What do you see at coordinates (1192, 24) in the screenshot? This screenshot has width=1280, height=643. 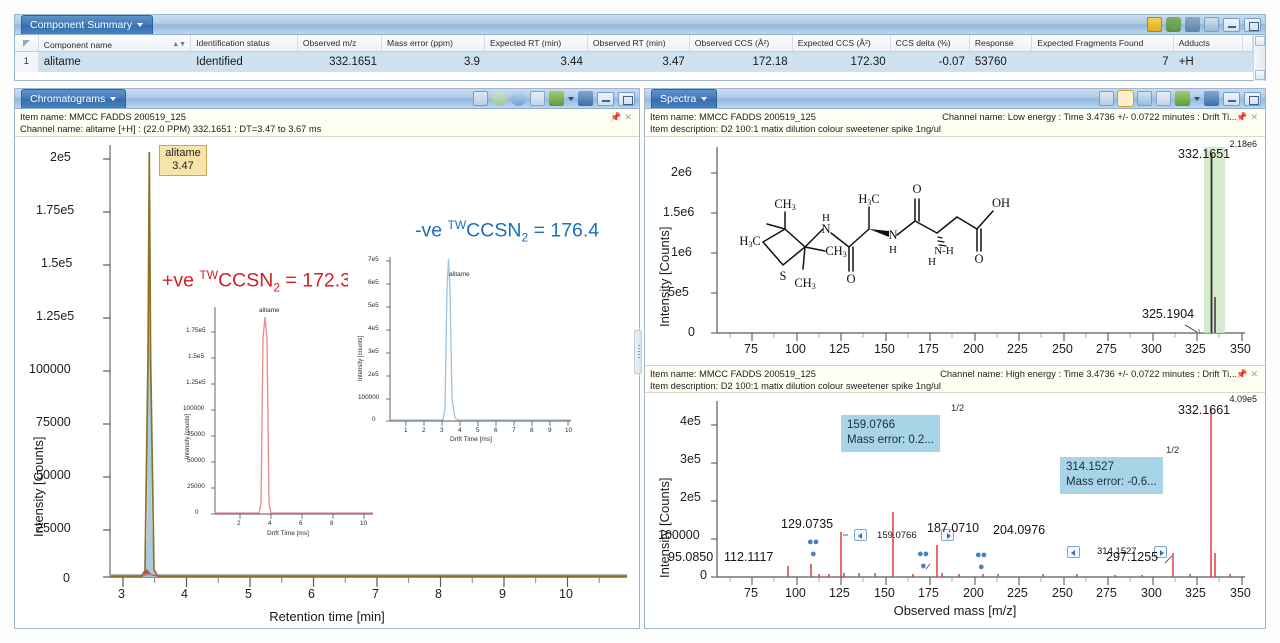 I see `hash-icon` at bounding box center [1192, 24].